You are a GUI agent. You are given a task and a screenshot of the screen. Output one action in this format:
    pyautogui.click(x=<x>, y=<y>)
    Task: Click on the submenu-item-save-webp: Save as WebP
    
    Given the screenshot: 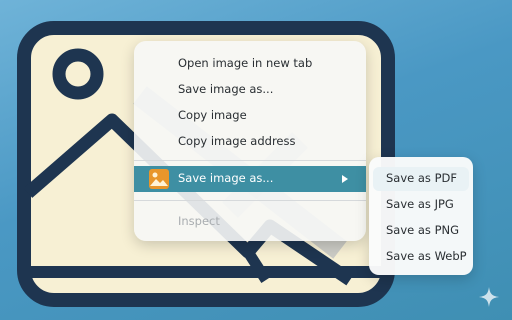 What is the action you would take?
    pyautogui.click(x=421, y=257)
    